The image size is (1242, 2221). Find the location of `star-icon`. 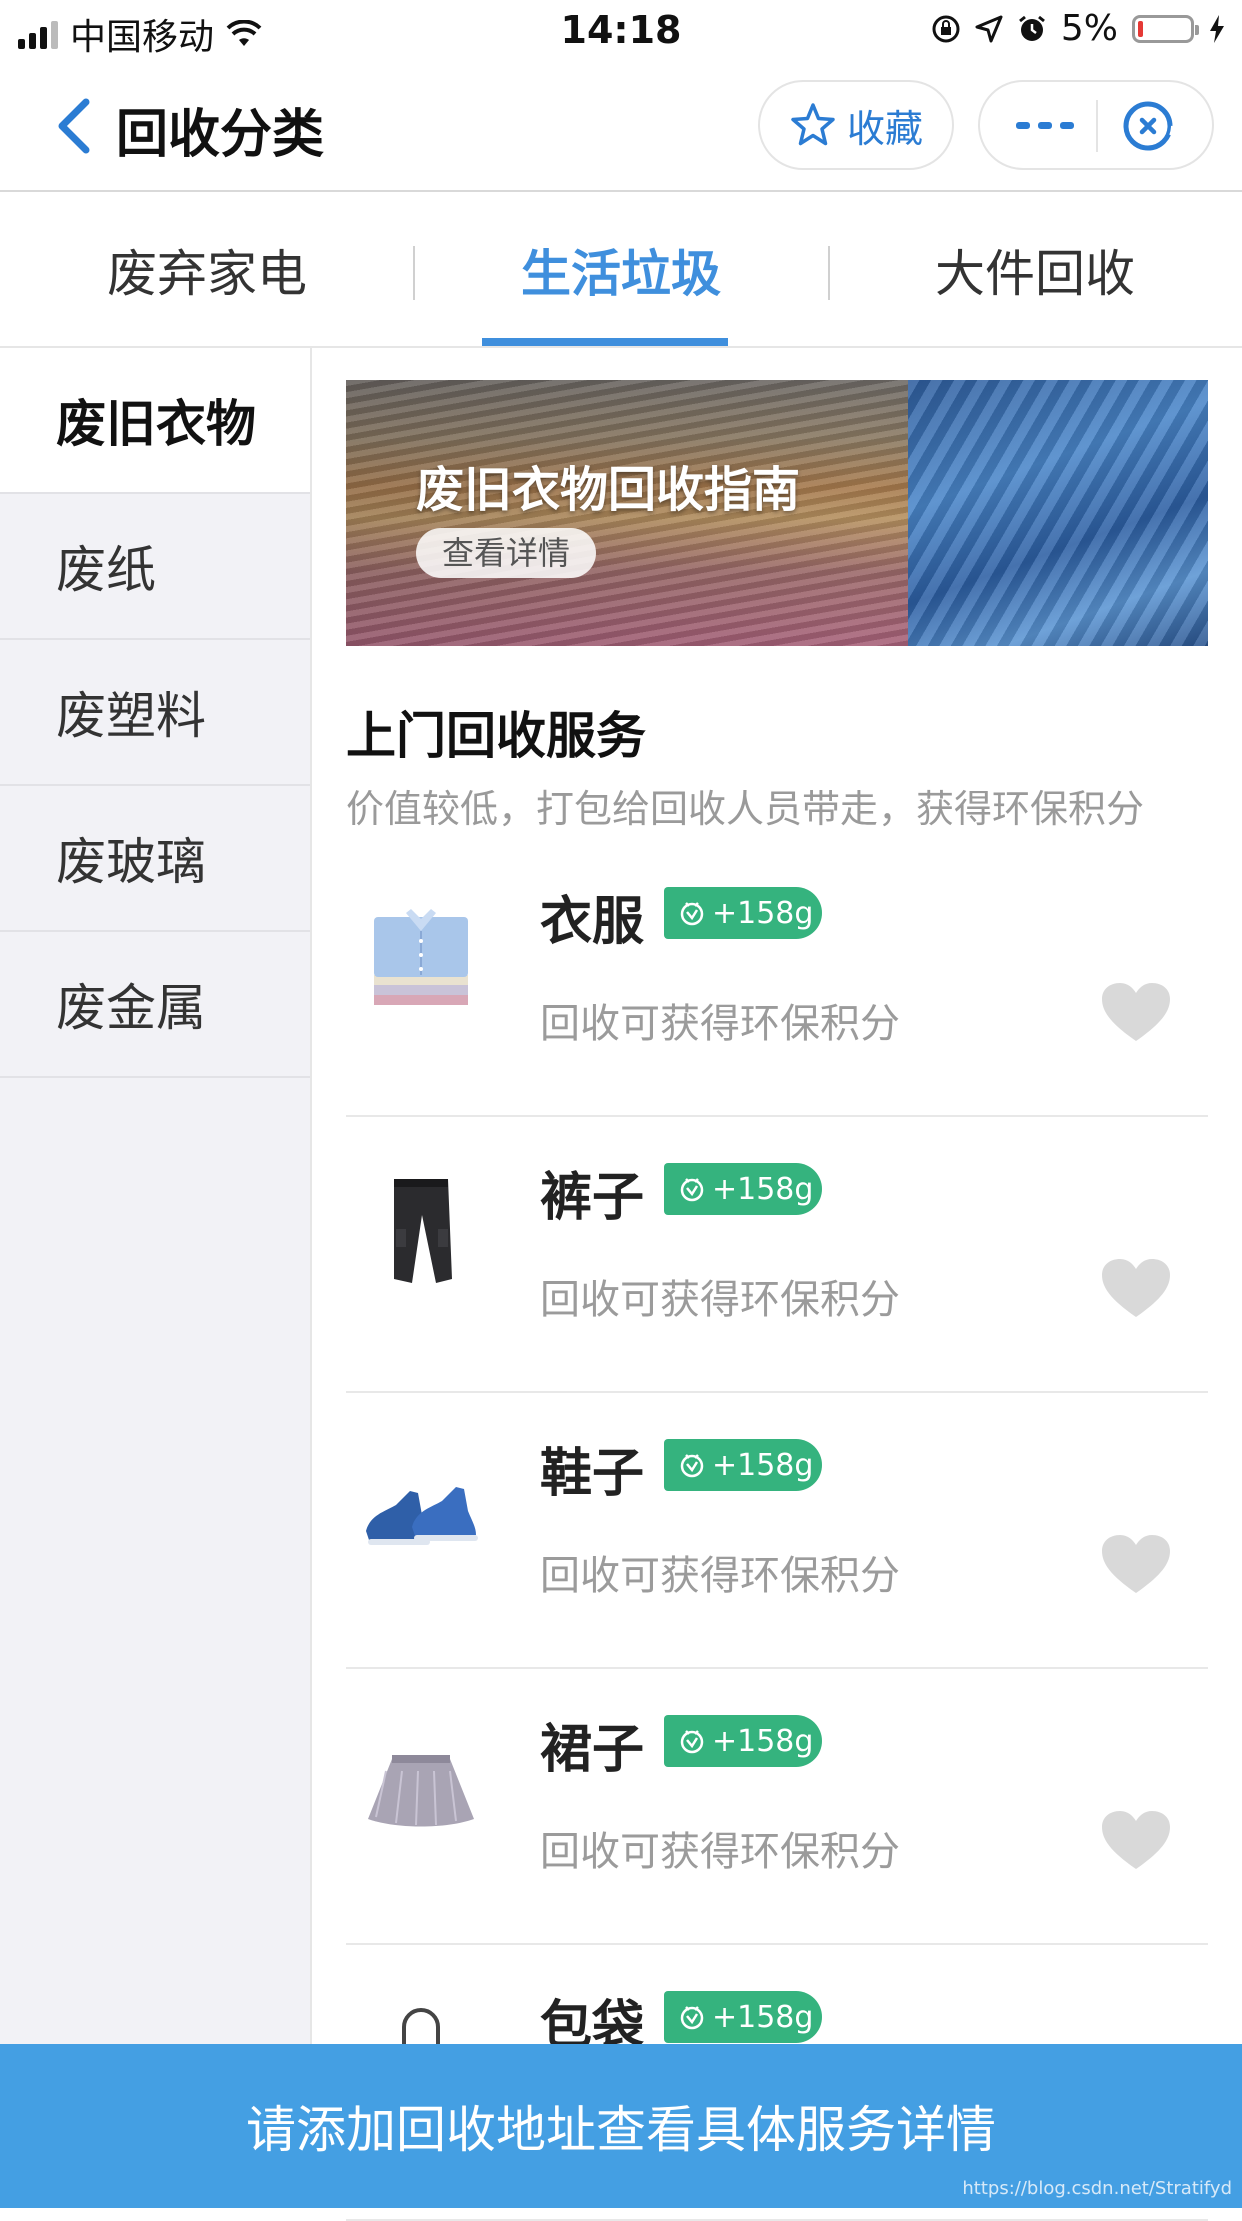

star-icon is located at coordinates (813, 124).